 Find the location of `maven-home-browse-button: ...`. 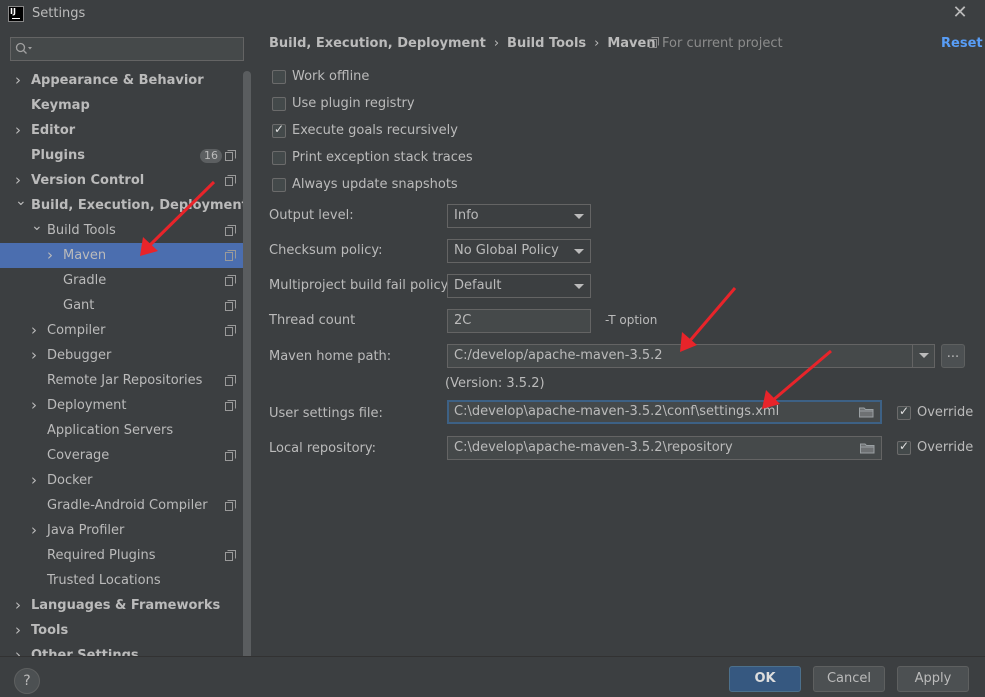

maven-home-browse-button: ... is located at coordinates (953, 356).